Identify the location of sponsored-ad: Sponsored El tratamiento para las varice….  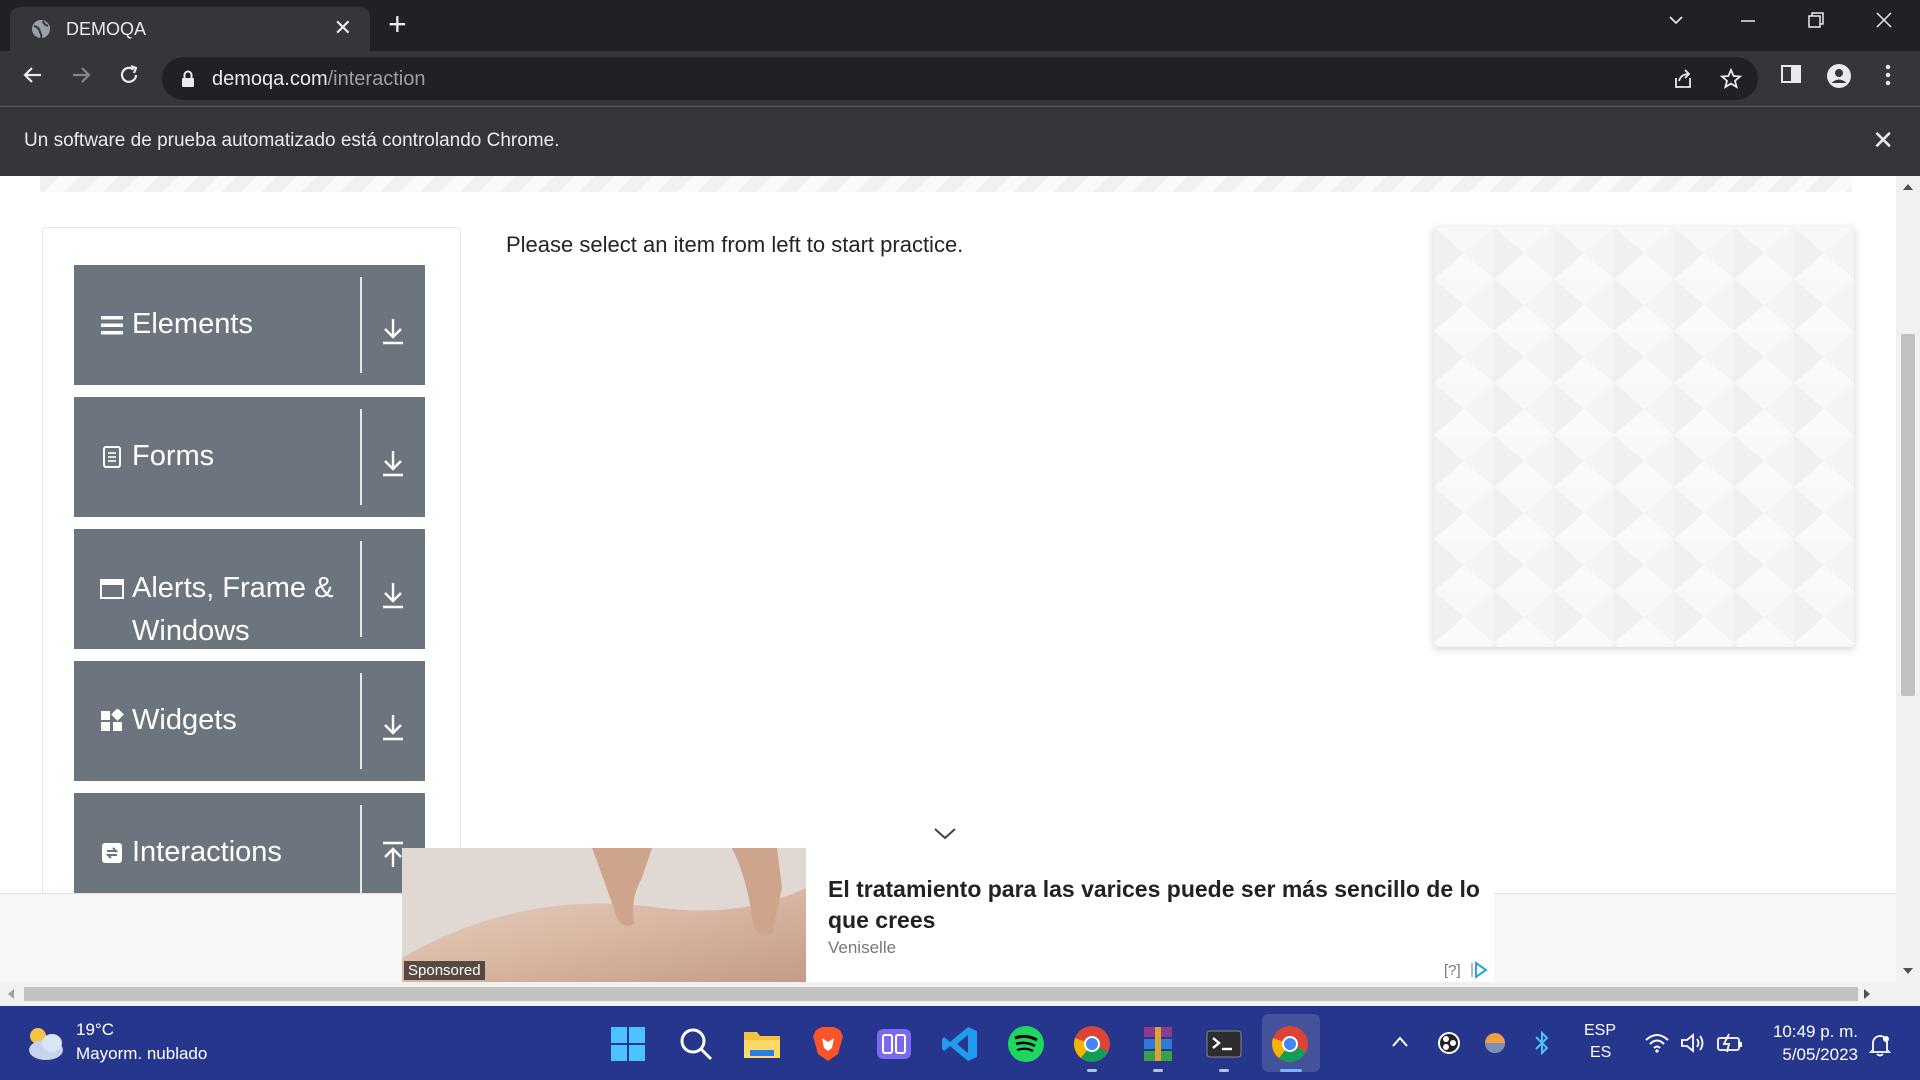
(948, 915).